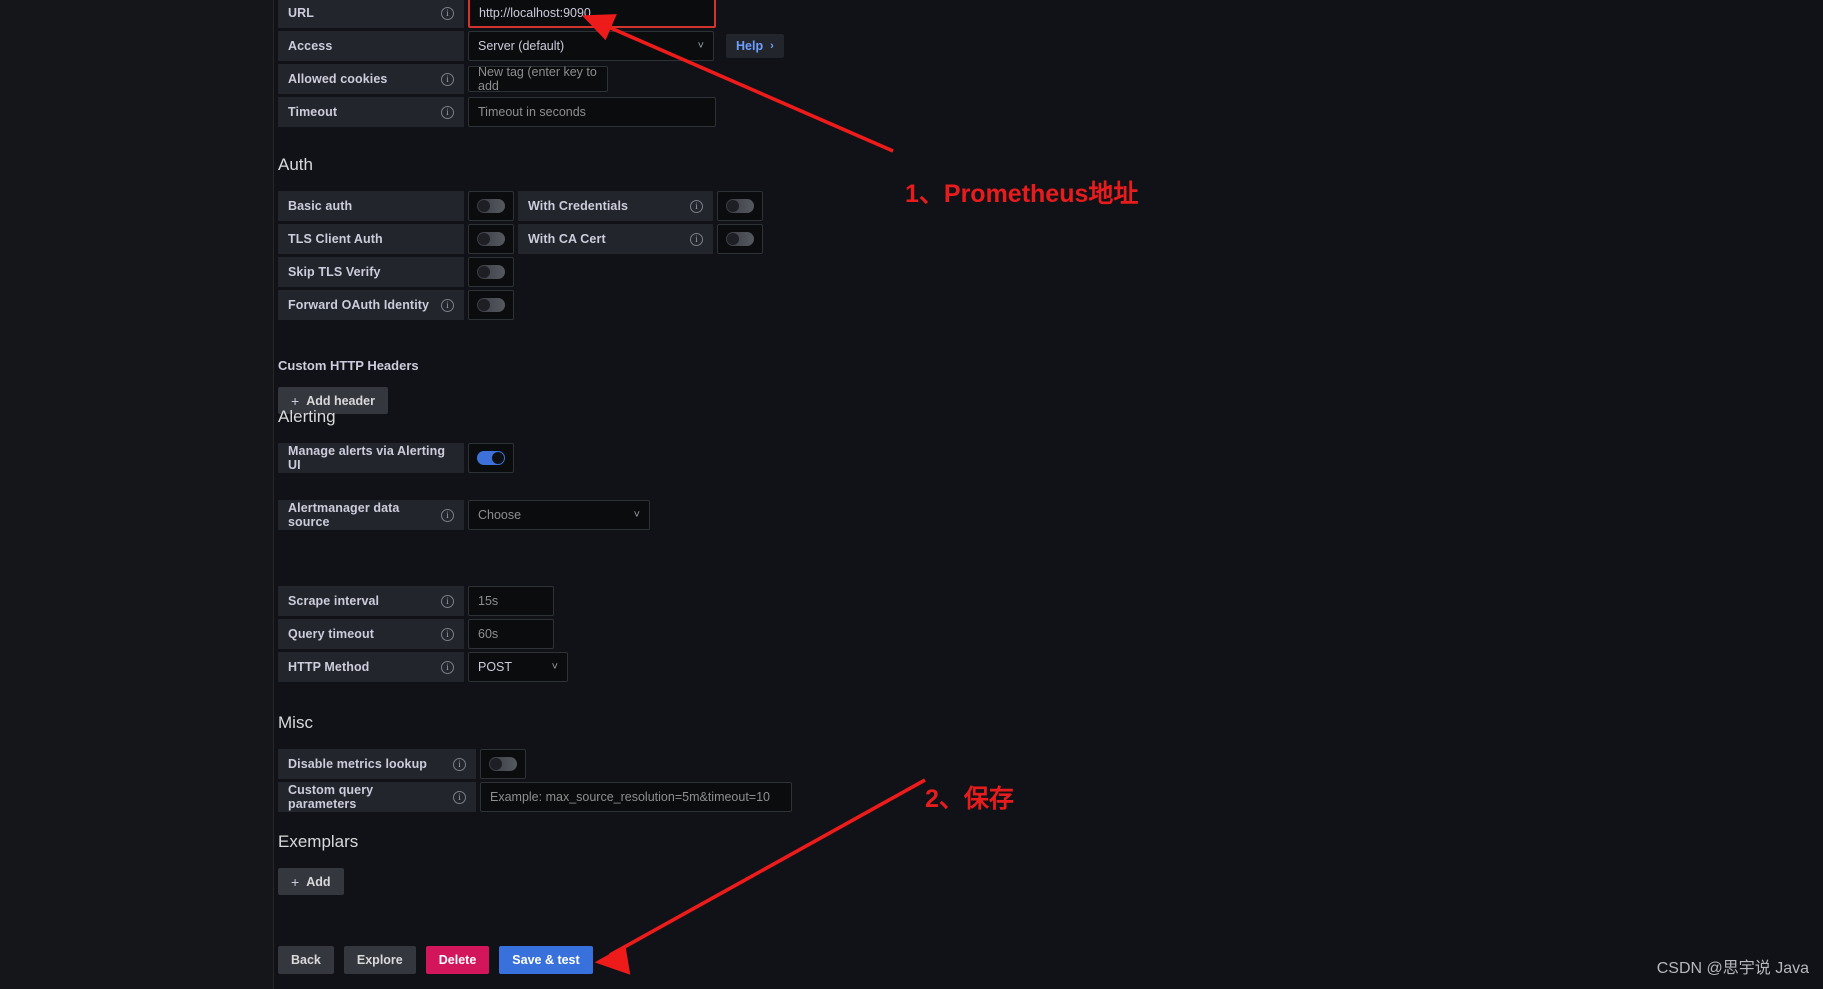 This screenshot has height=989, width=1823. Describe the element at coordinates (567, 239) in the screenshot. I see `with-ca-cert-label: With CA Cert` at that location.